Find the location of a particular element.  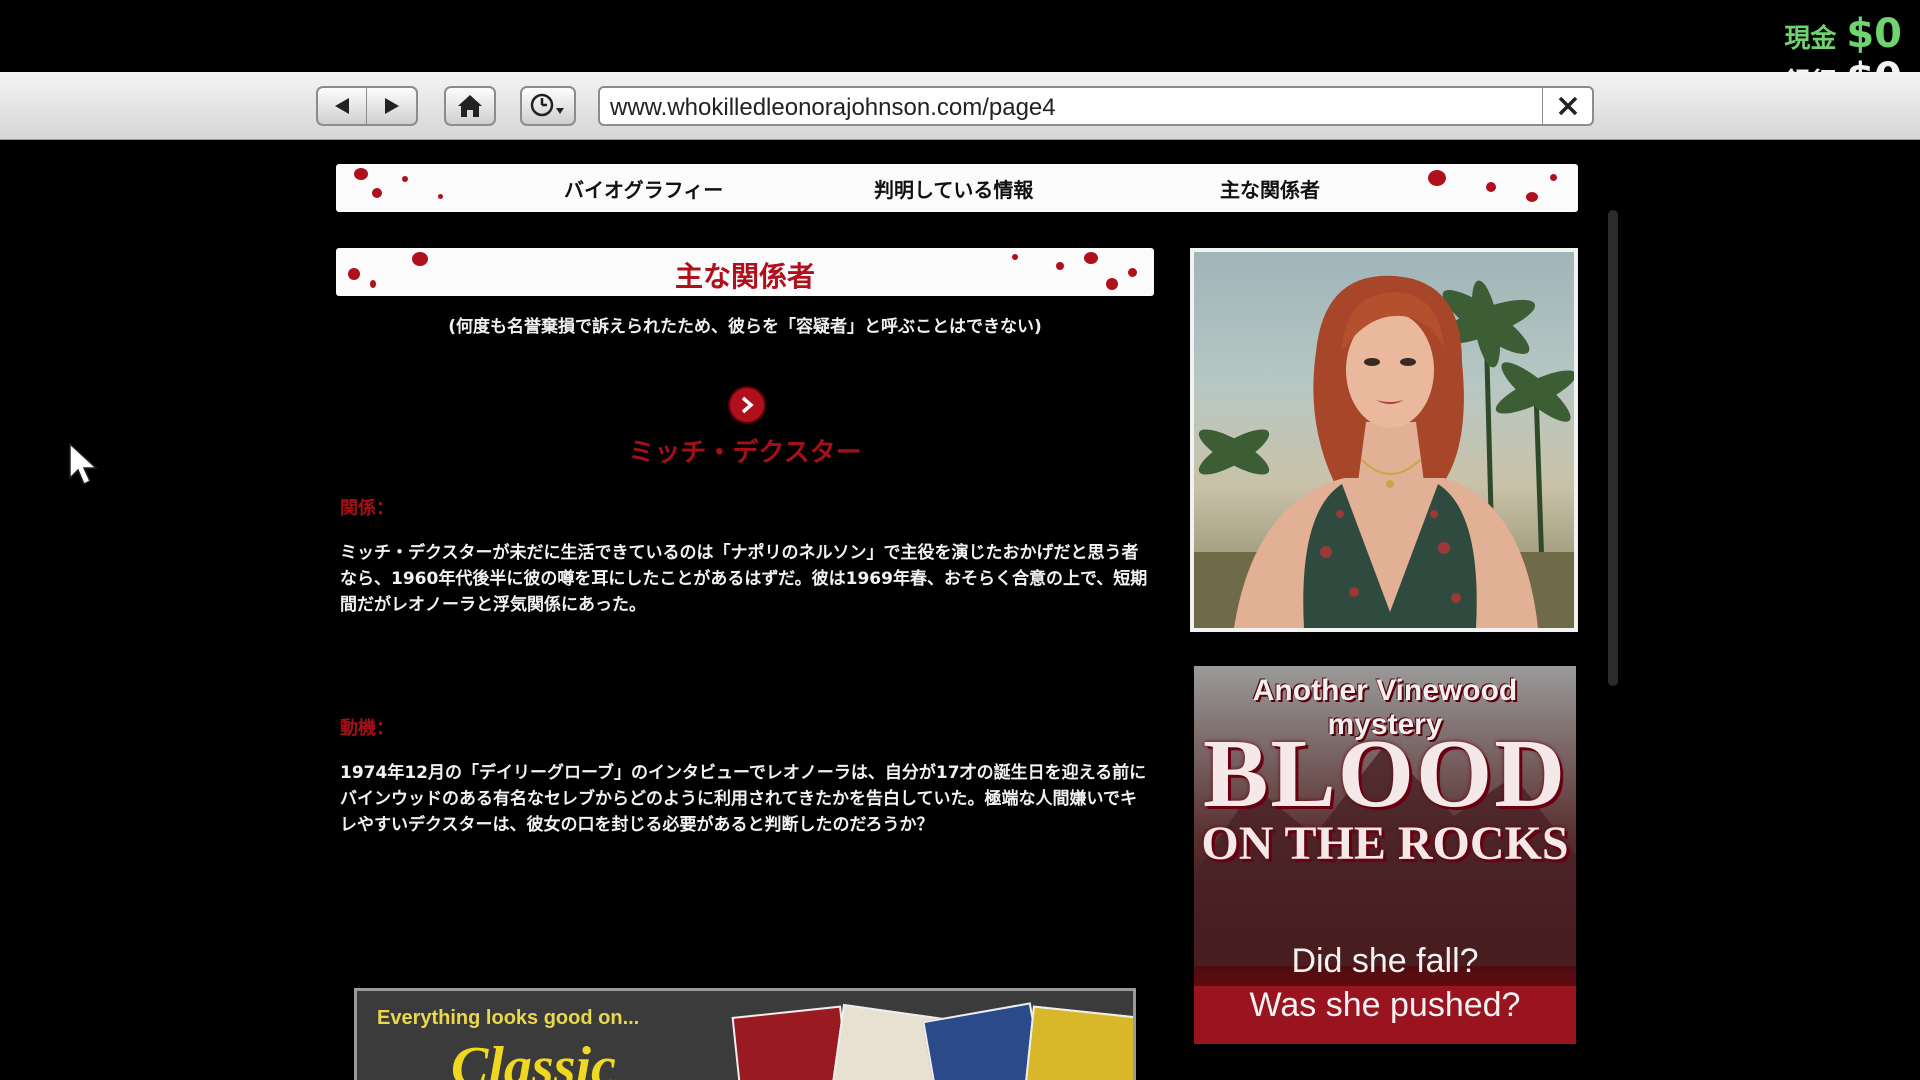

motive-label: 動機： is located at coordinates (367, 728).